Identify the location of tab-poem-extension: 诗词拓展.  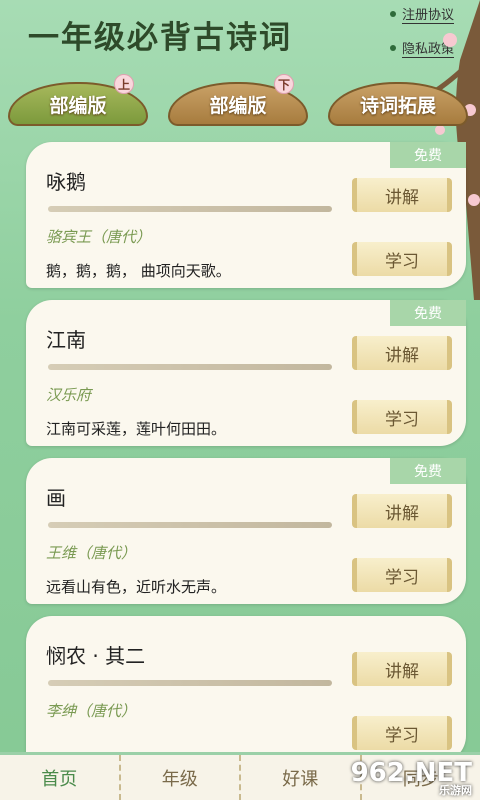
(398, 104).